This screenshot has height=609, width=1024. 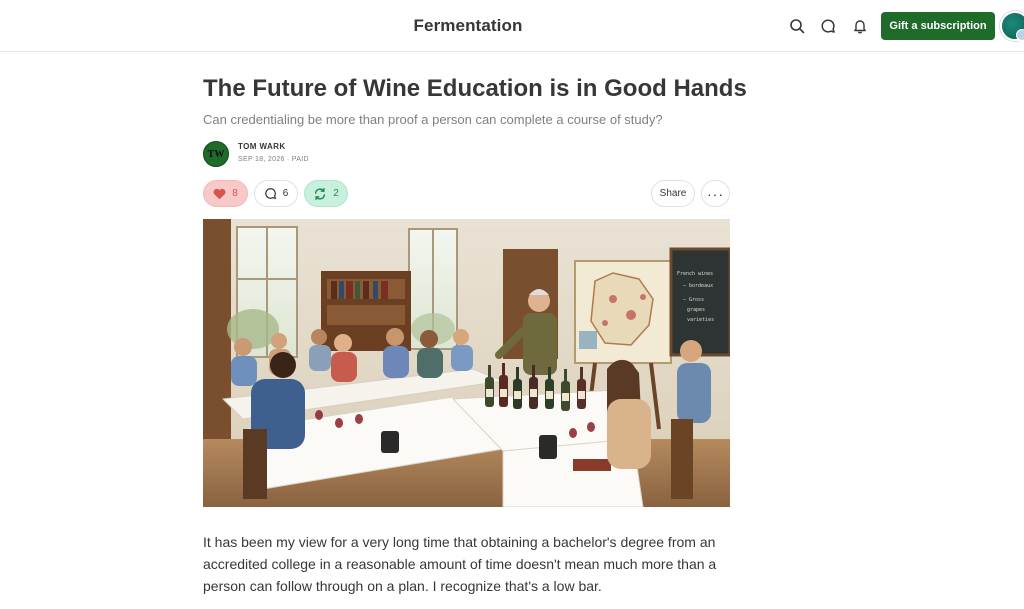 I want to click on chat-icon, so click(x=828, y=26).